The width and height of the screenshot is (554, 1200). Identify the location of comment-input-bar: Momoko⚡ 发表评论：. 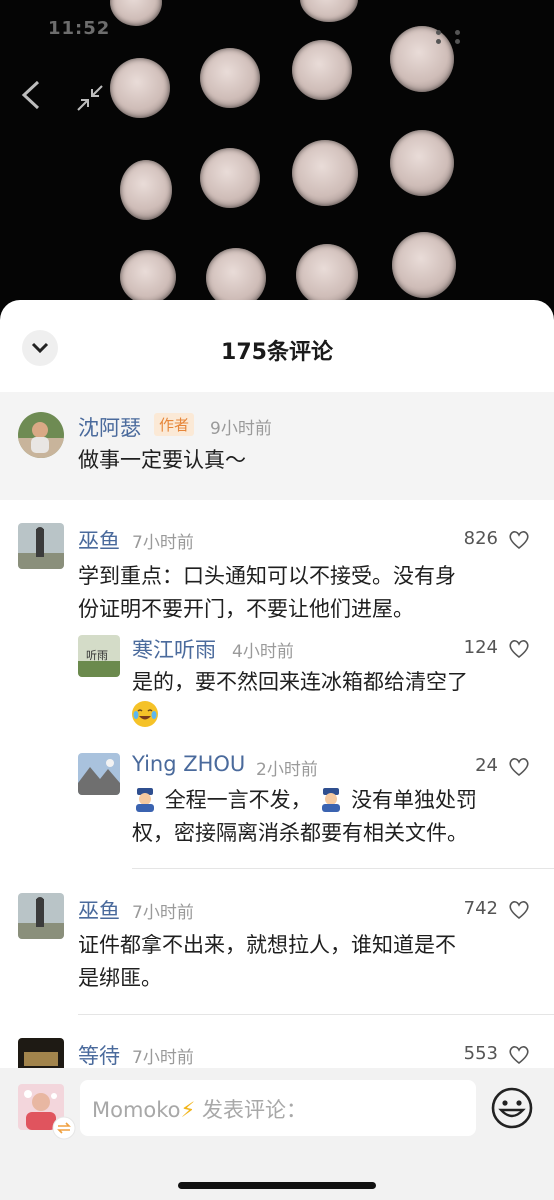
(277, 1134).